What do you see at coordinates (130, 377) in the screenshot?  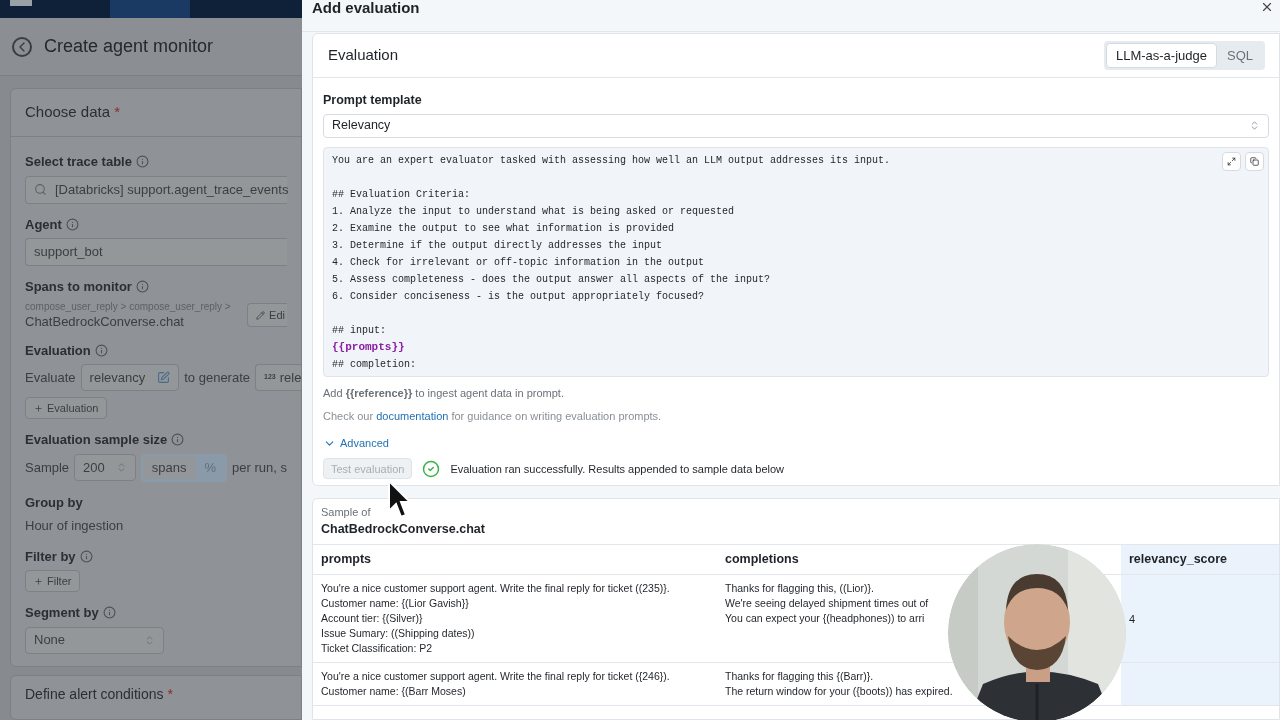 I see `evaluator-chip: relevancy` at bounding box center [130, 377].